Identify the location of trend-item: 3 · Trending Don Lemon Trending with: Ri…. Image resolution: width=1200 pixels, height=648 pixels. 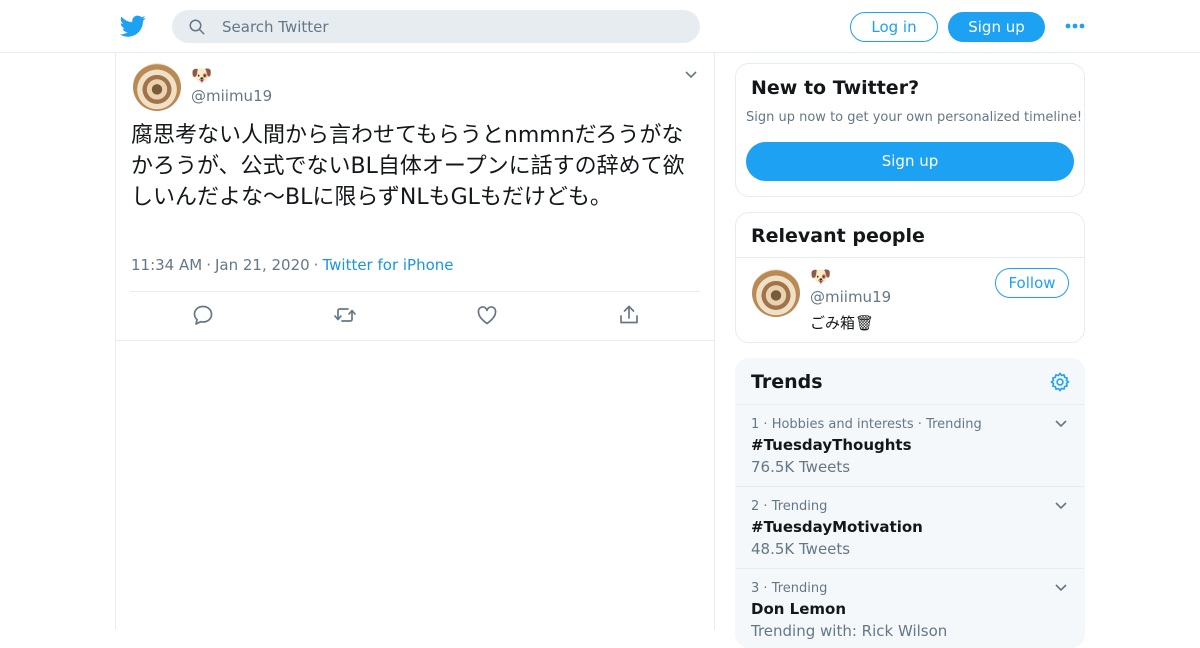
(910, 607).